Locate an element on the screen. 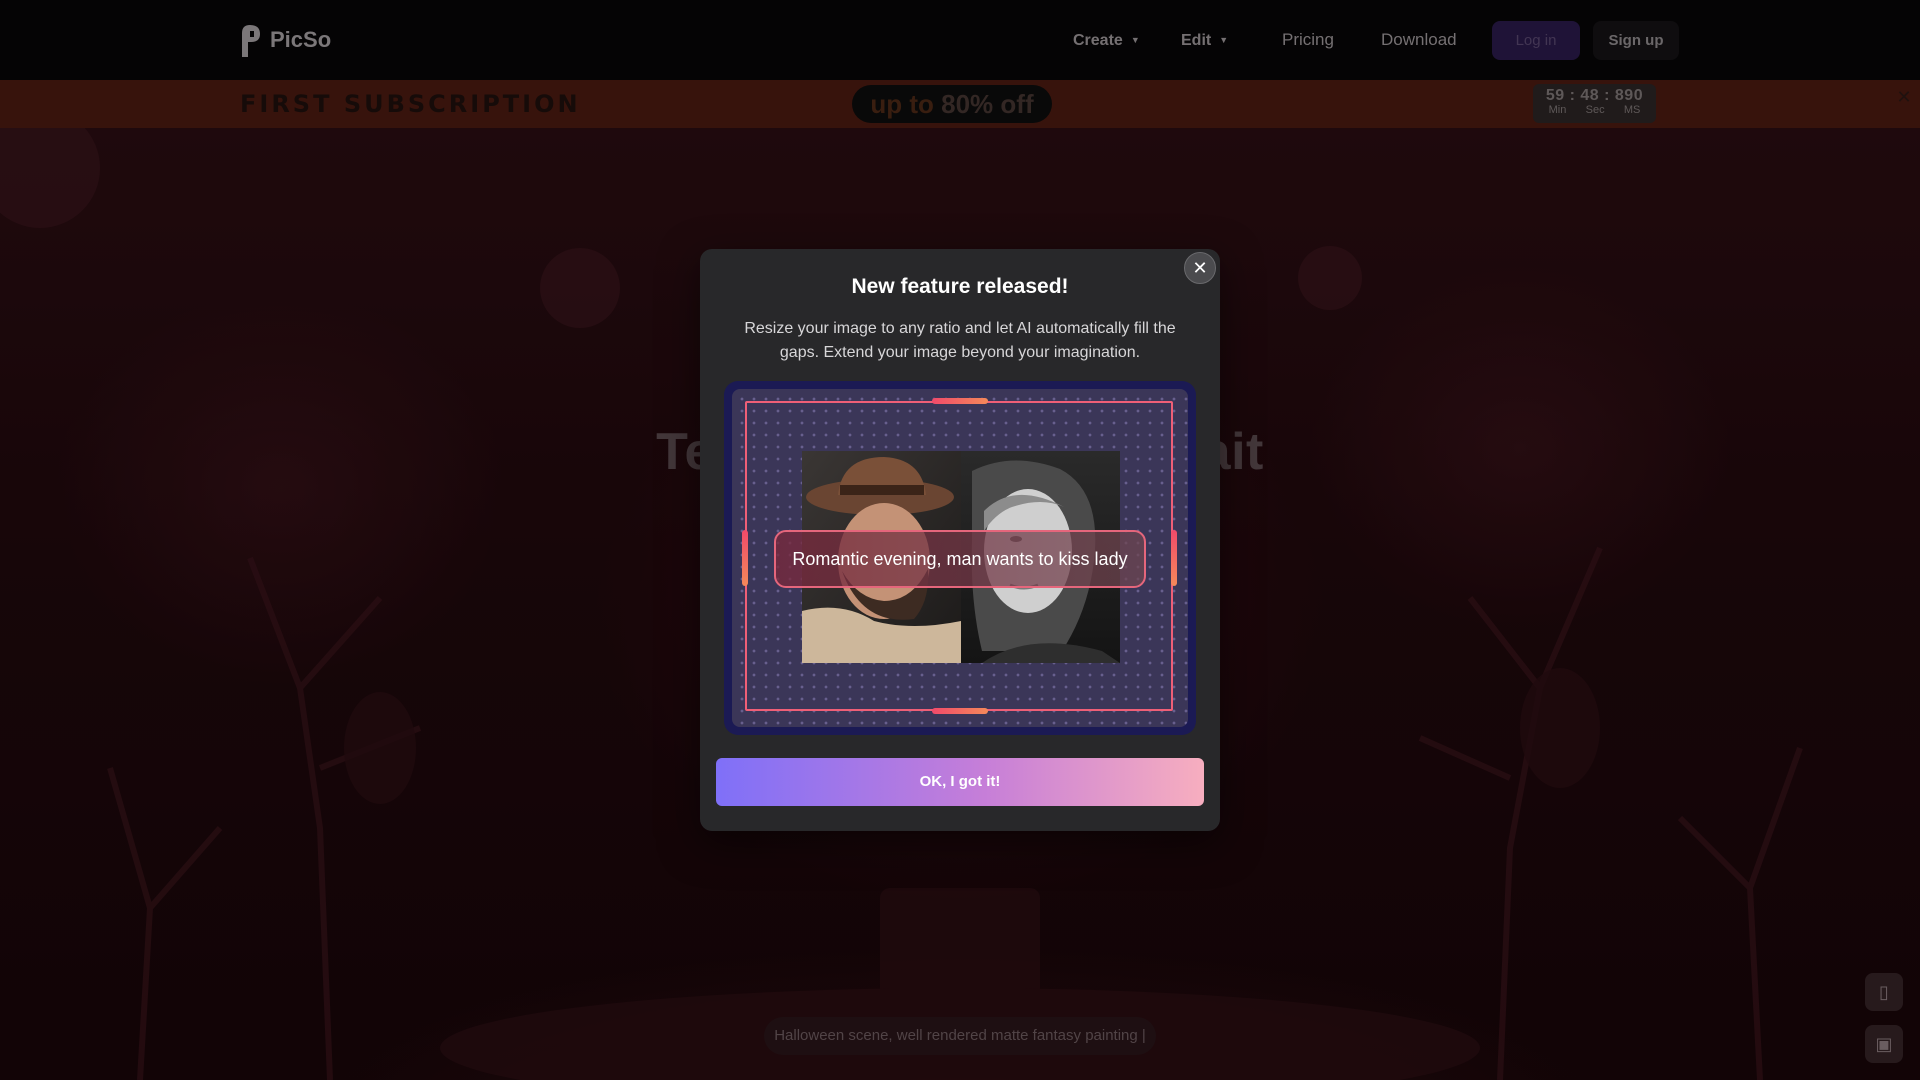 This screenshot has width=1920, height=1080. resize-handle-top is located at coordinates (960, 401).